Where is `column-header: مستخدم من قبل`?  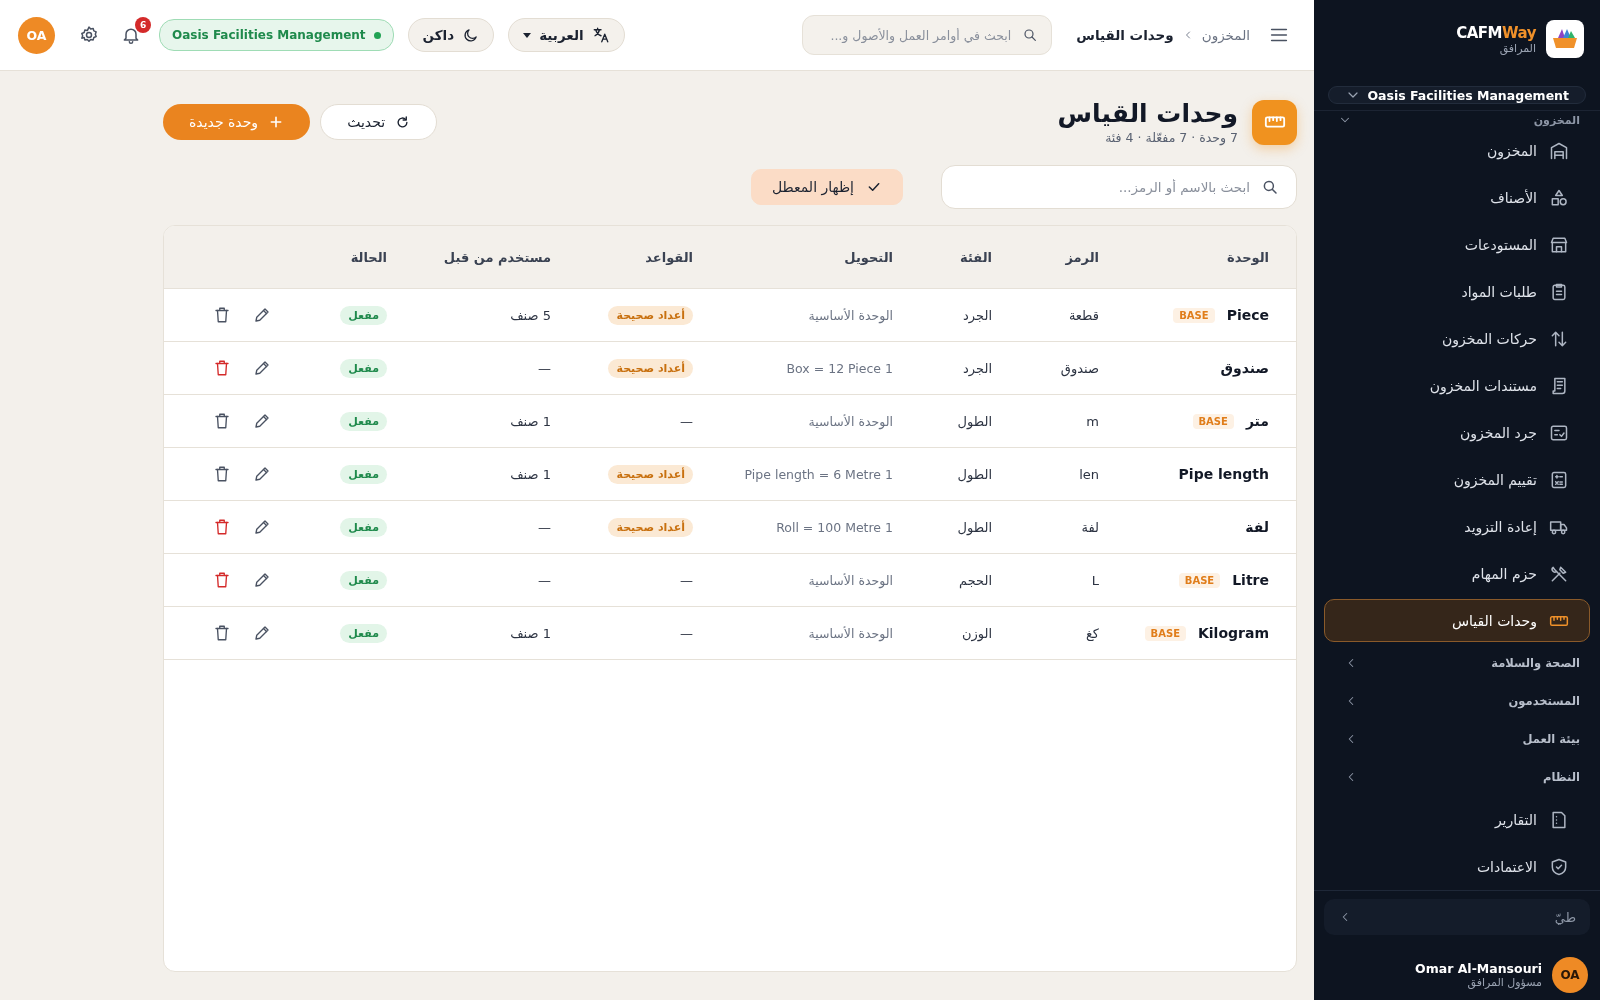 column-header: مستخدم من قبل is located at coordinates (496, 257).